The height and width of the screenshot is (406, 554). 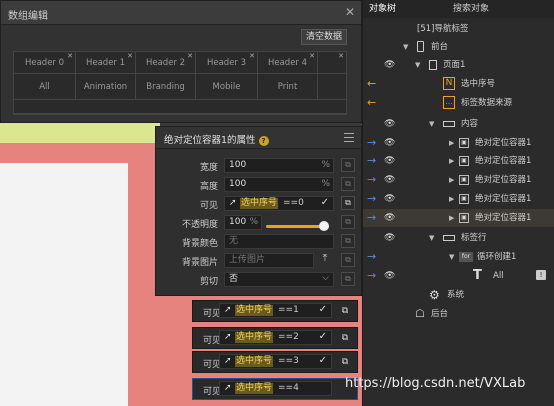 I want to click on grid-cell: Animation, so click(x=106, y=87).